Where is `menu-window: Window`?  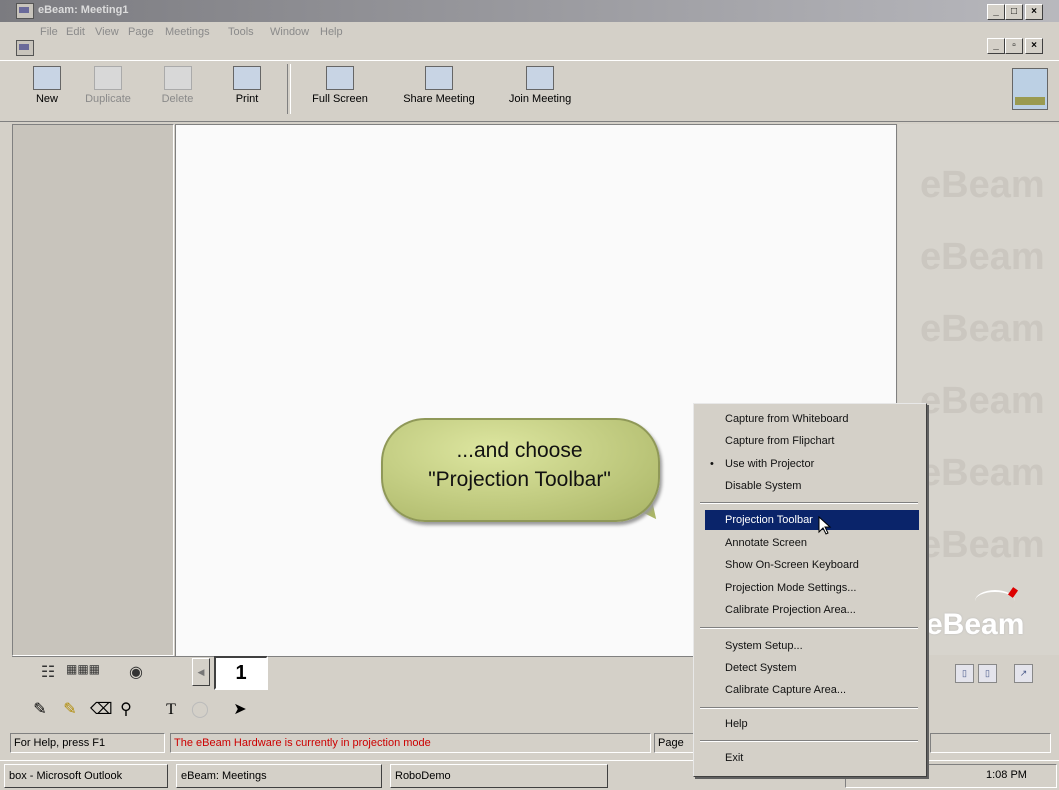
menu-window: Window is located at coordinates (289, 32).